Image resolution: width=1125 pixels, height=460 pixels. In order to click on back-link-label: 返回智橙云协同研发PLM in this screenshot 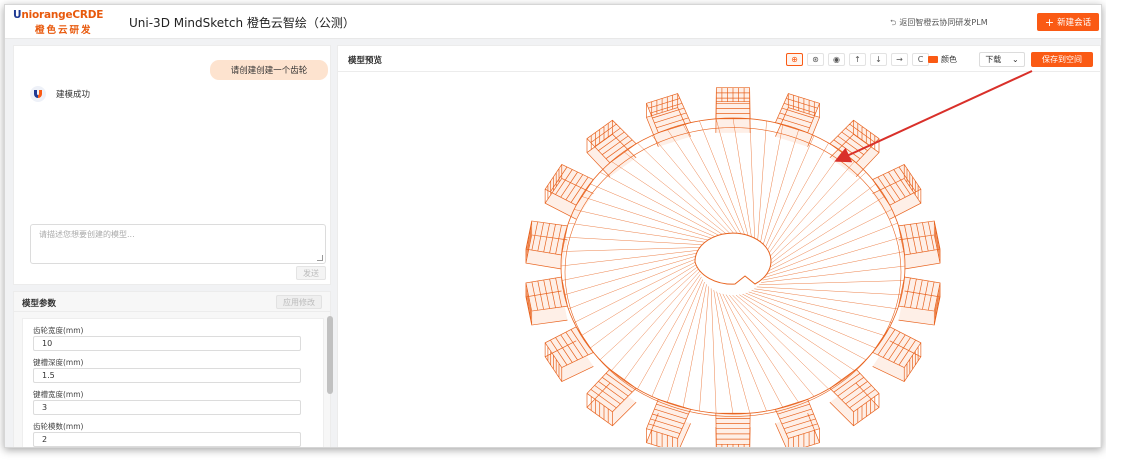, I will do `click(943, 22)`.